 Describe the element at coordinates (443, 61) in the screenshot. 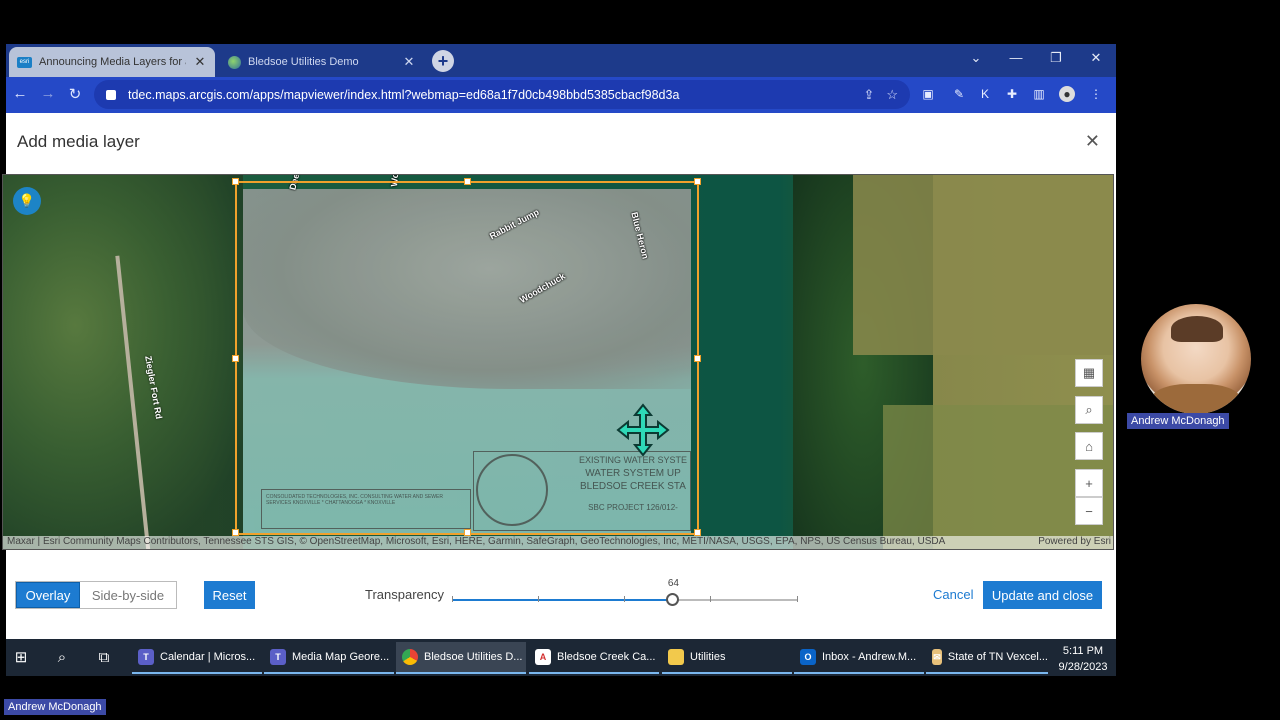

I see `new-tab-button: +` at that location.